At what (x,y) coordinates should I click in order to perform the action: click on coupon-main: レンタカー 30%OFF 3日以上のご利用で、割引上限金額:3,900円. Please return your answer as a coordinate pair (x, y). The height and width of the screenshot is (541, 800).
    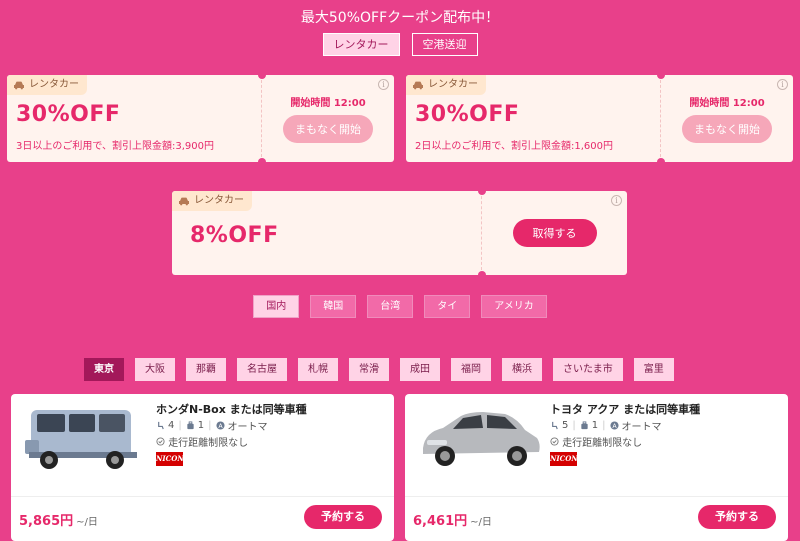
    Looking at the image, I should click on (134, 118).